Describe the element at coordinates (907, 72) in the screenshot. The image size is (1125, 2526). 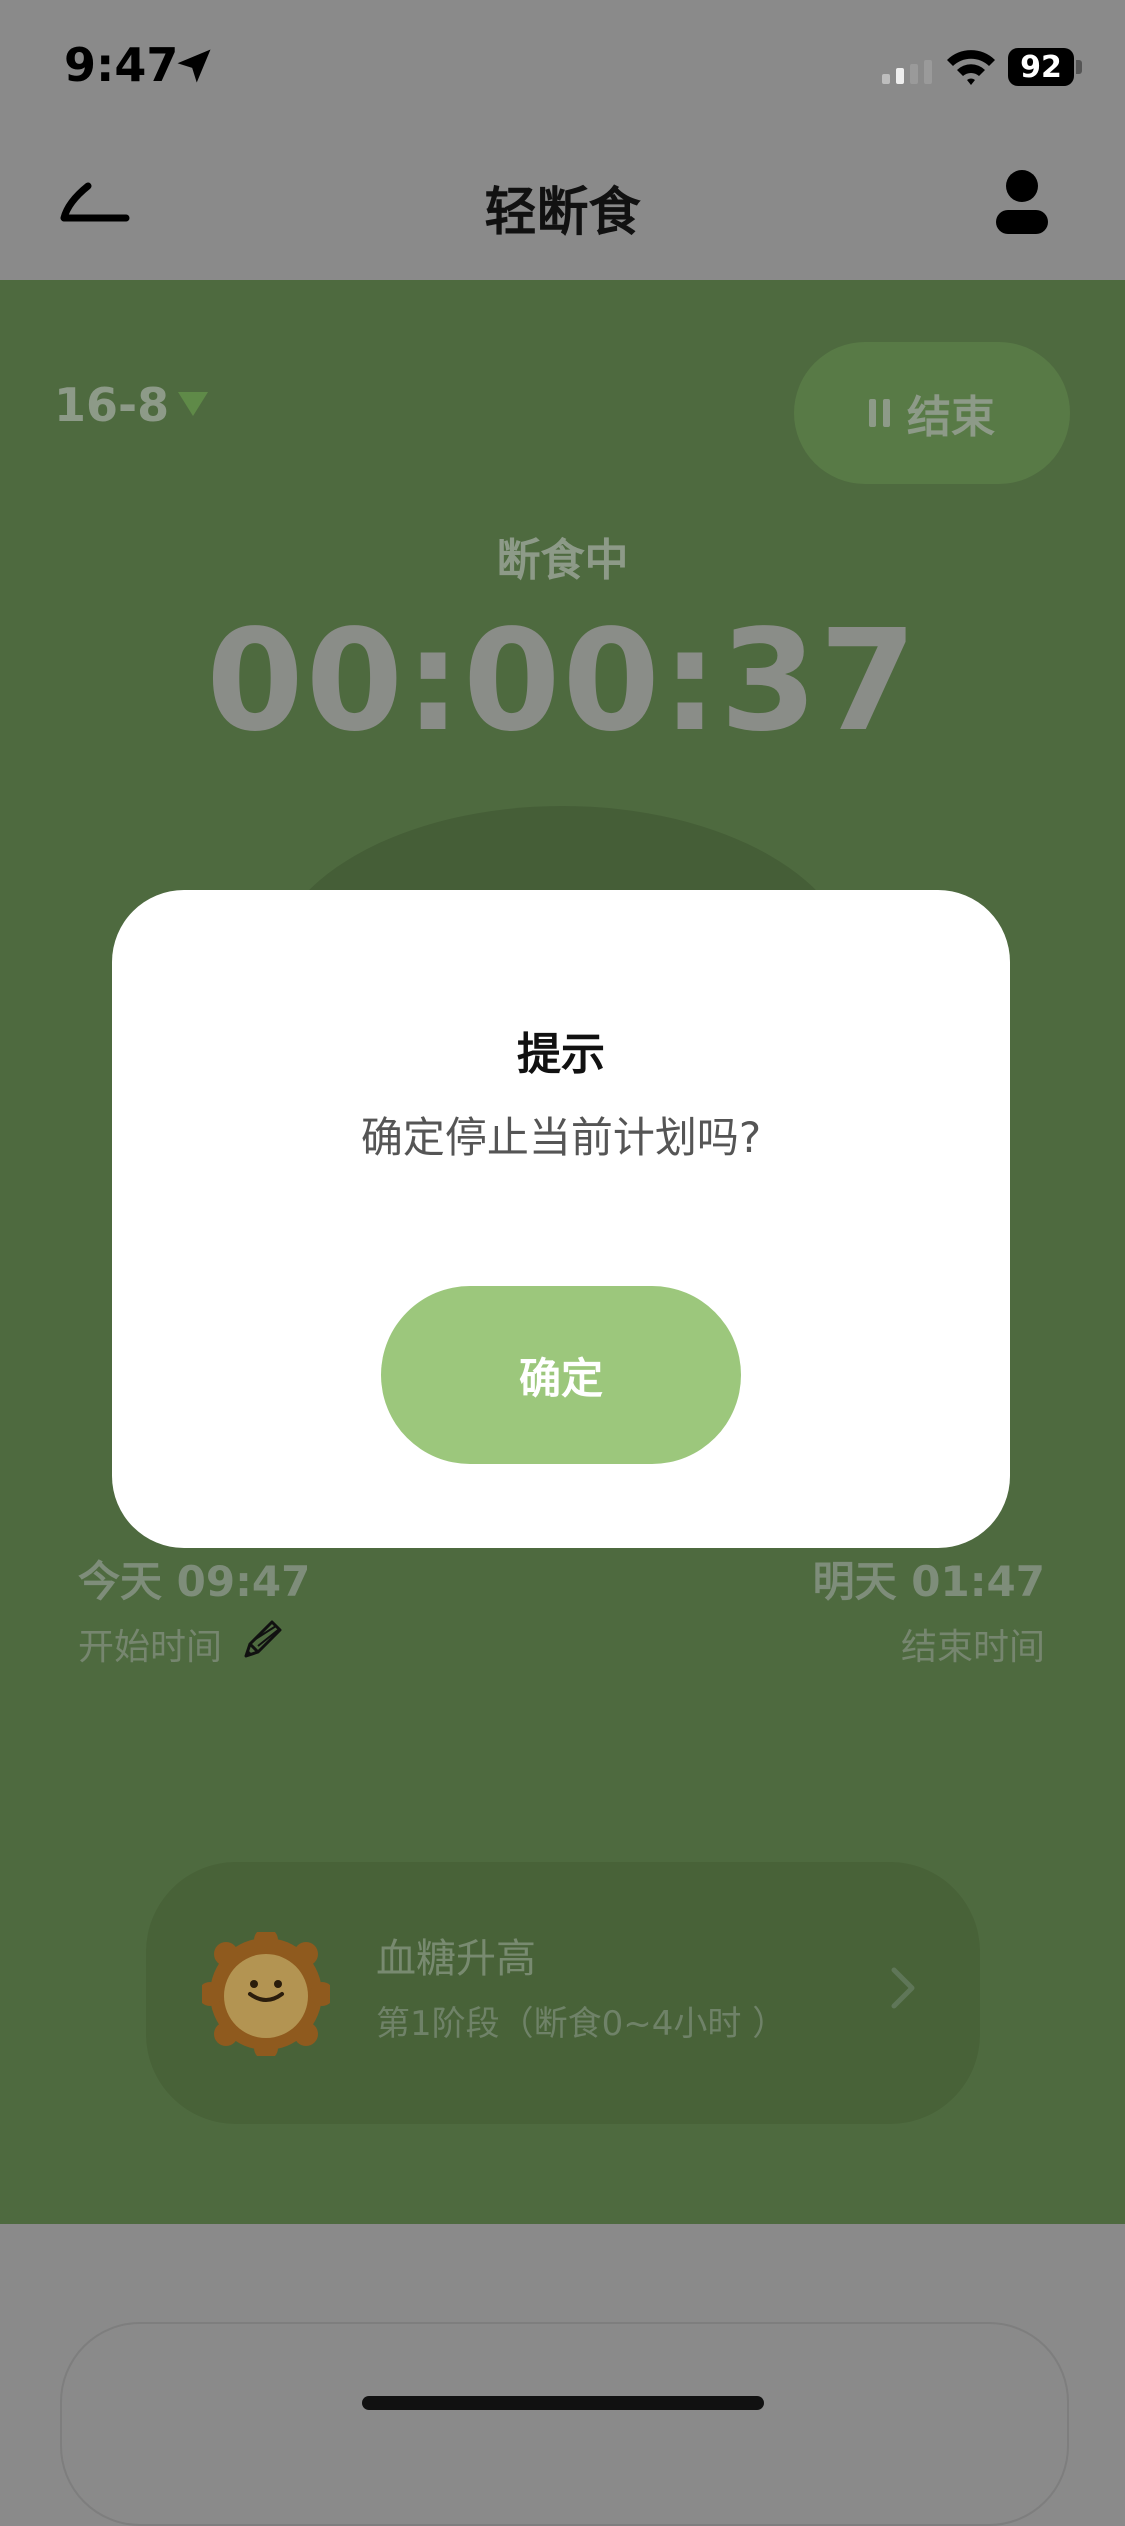
I see `cellular-signal-icon` at that location.